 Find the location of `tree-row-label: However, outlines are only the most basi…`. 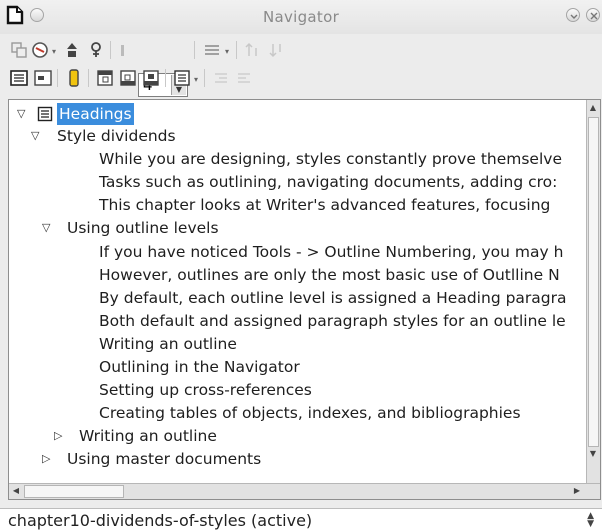

tree-row-label: However, outlines are only the most basi… is located at coordinates (329, 275).